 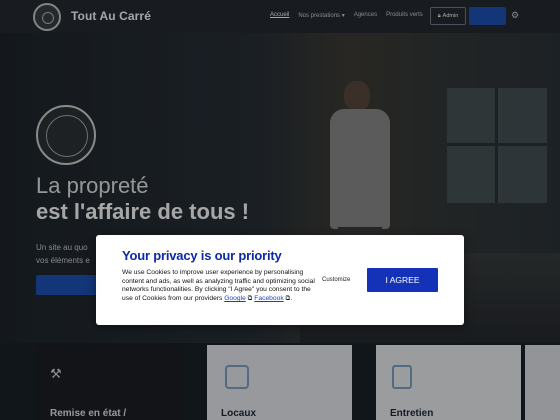 I want to click on facebook-link: Facebook, so click(x=268, y=298).